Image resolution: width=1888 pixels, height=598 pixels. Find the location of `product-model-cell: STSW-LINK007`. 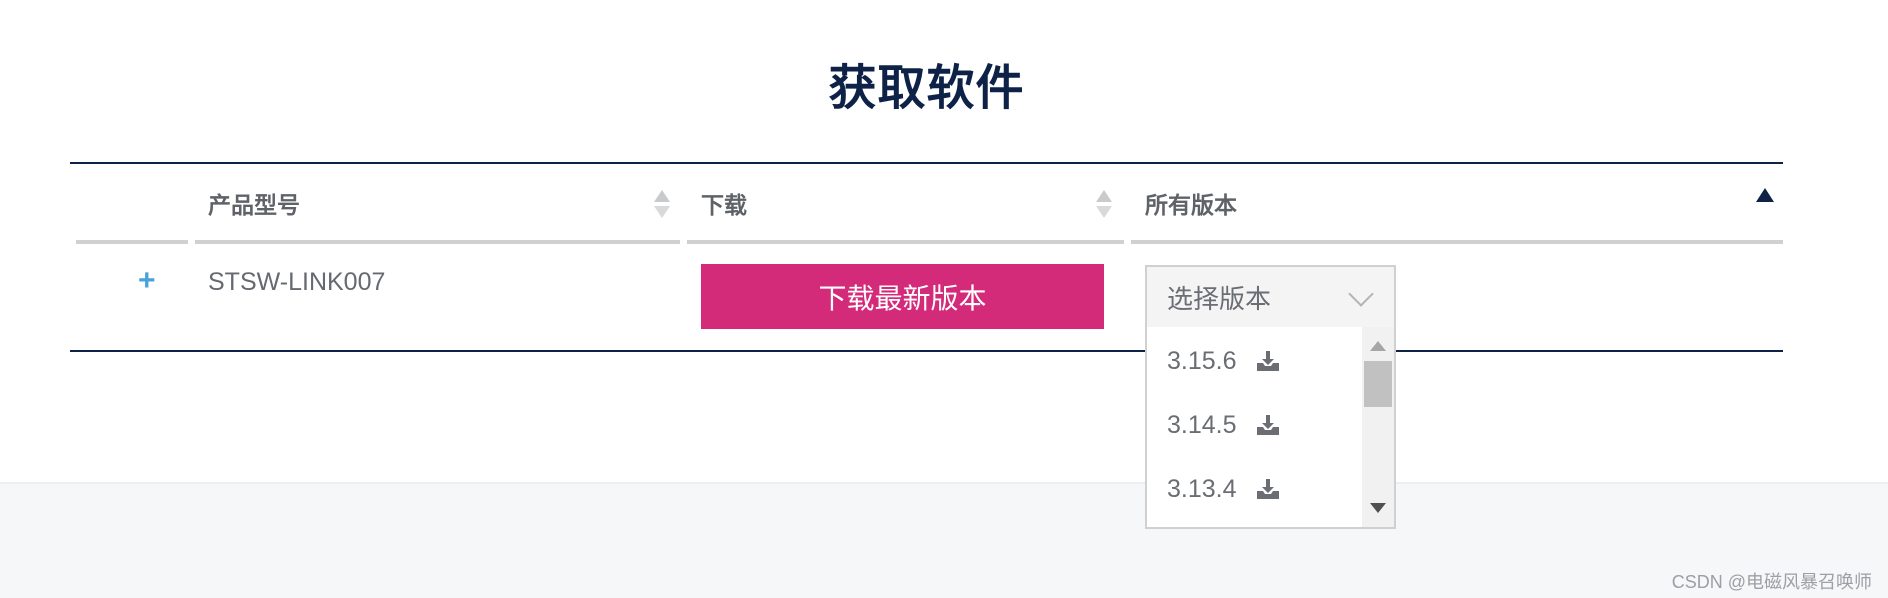

product-model-cell: STSW-LINK007 is located at coordinates (297, 282).